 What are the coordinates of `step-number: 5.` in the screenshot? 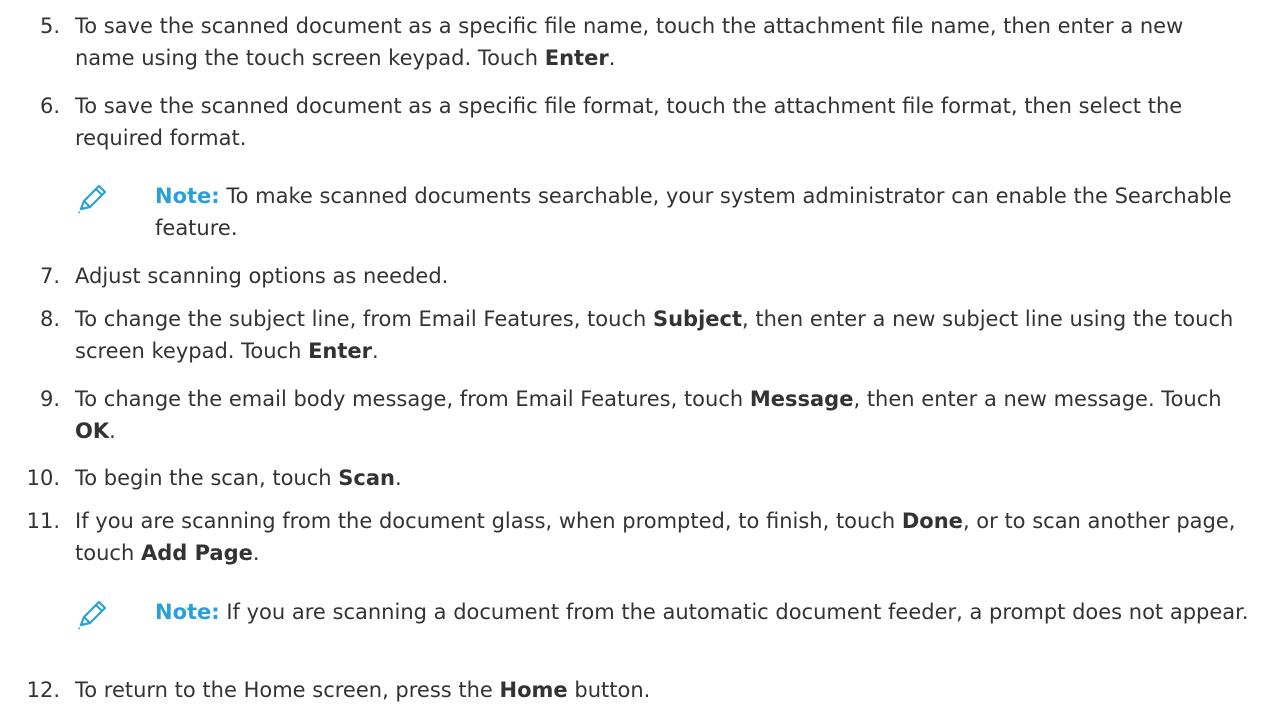 It's located at (49, 26).